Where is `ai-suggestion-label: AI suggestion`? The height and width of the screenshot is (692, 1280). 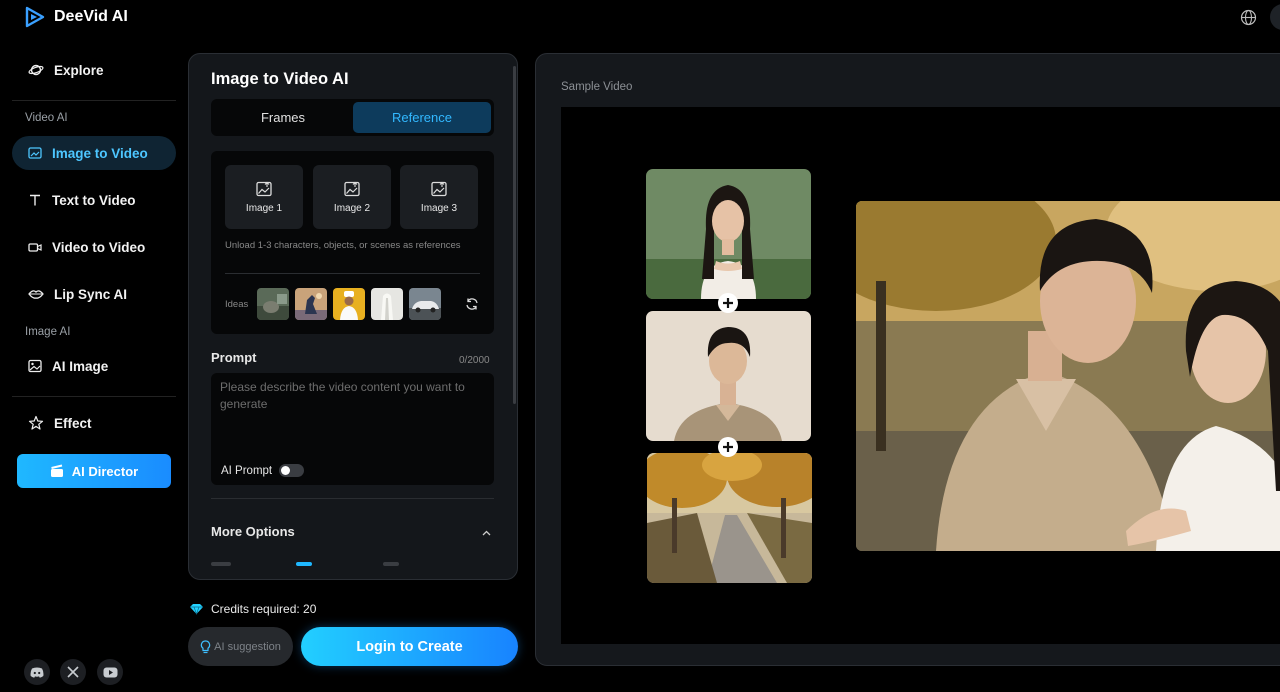
ai-suggestion-label: AI suggestion is located at coordinates (247, 646).